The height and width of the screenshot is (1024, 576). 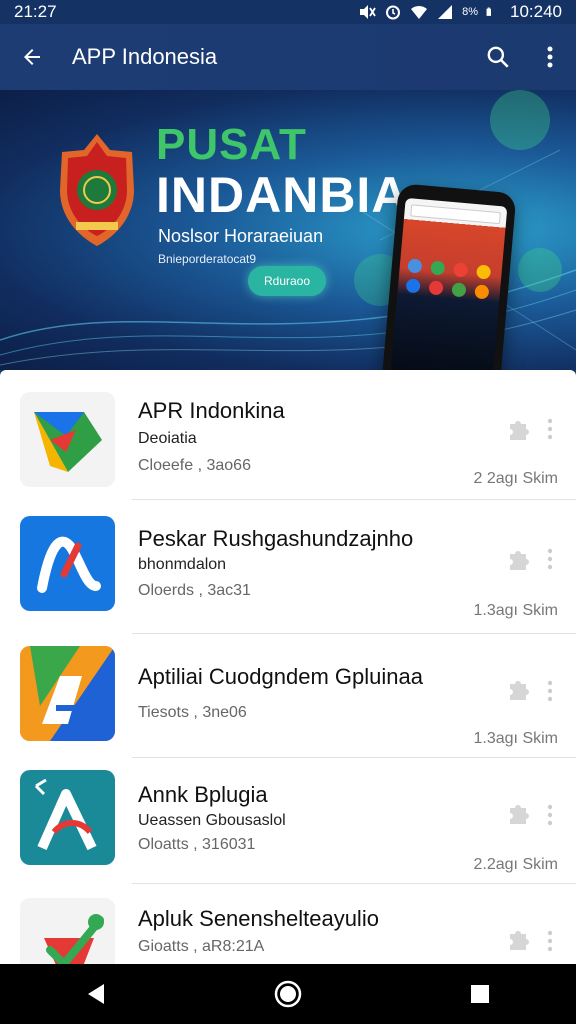 I want to click on emblem-shield-icon, so click(x=97, y=190).